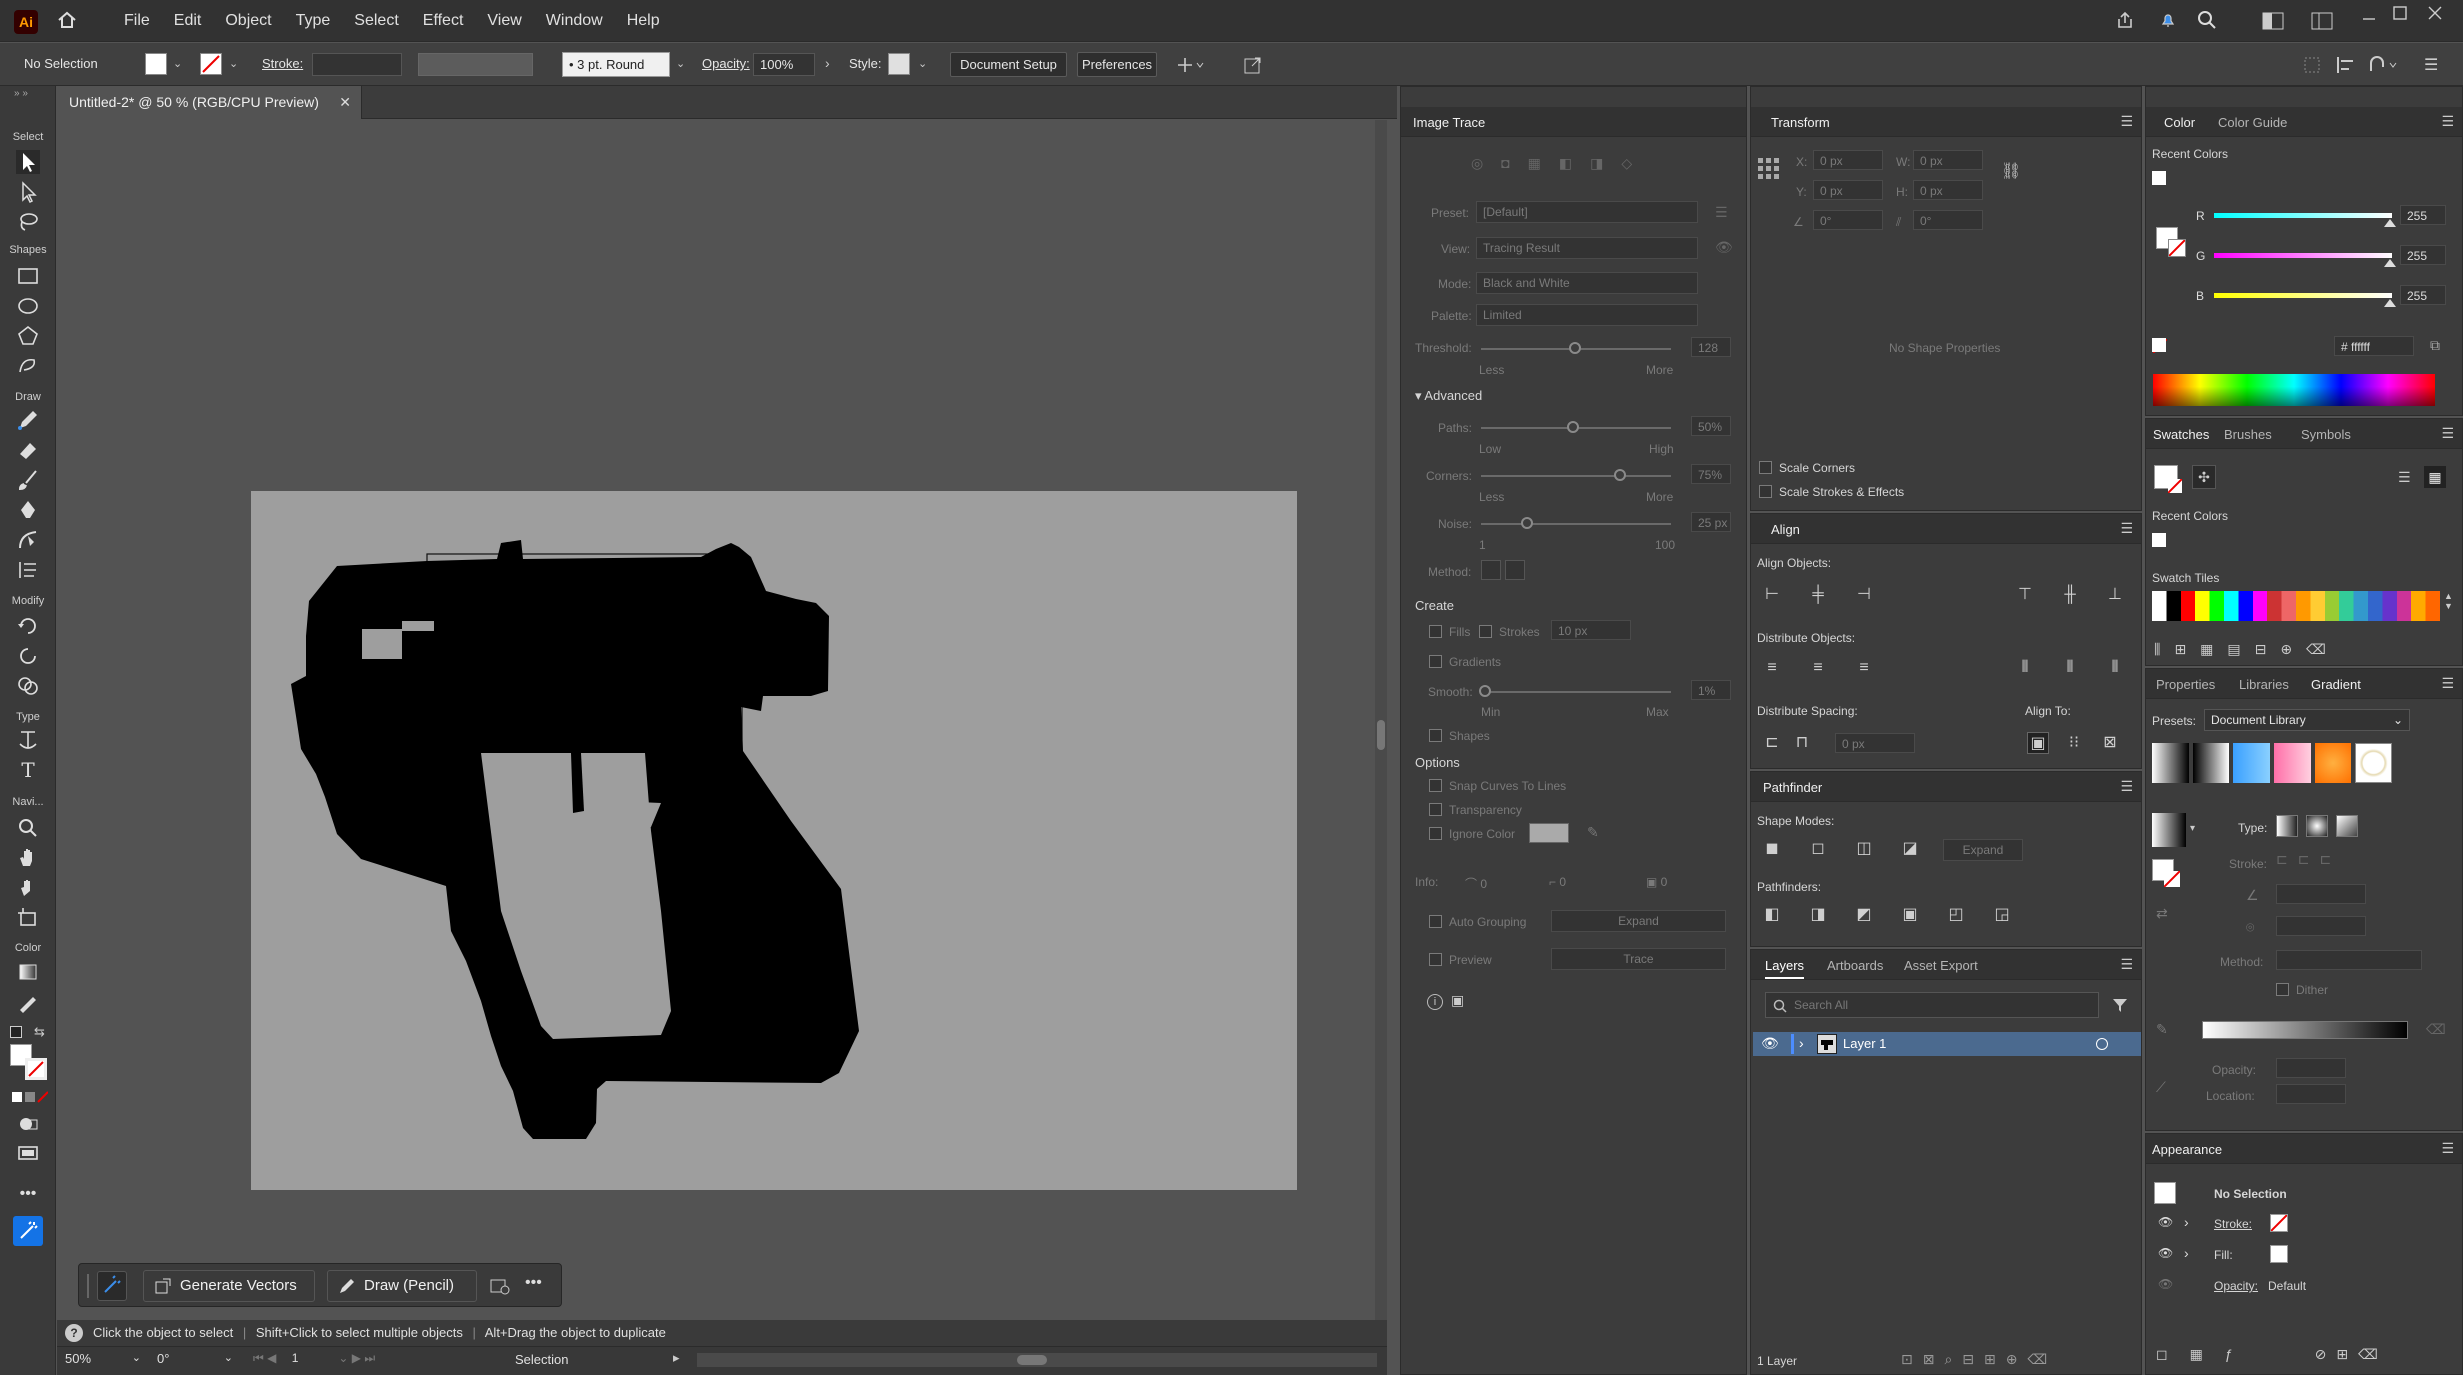 The height and width of the screenshot is (1375, 2463). What do you see at coordinates (1593, 832) in the screenshot?
I see `ignore-color-eyedropper-icon: ✎` at bounding box center [1593, 832].